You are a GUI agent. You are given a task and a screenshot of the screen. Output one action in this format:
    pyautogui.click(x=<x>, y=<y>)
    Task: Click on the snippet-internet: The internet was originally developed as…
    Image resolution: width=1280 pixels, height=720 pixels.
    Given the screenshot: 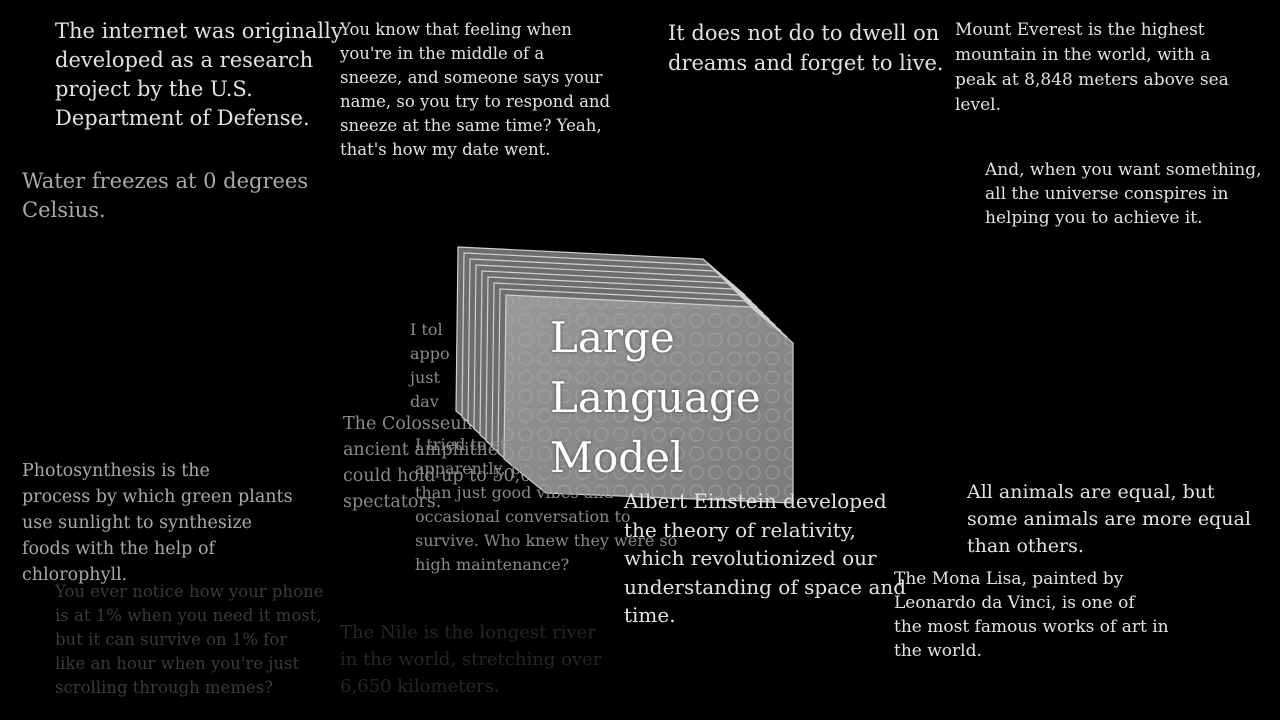 What is the action you would take?
    pyautogui.click(x=199, y=74)
    